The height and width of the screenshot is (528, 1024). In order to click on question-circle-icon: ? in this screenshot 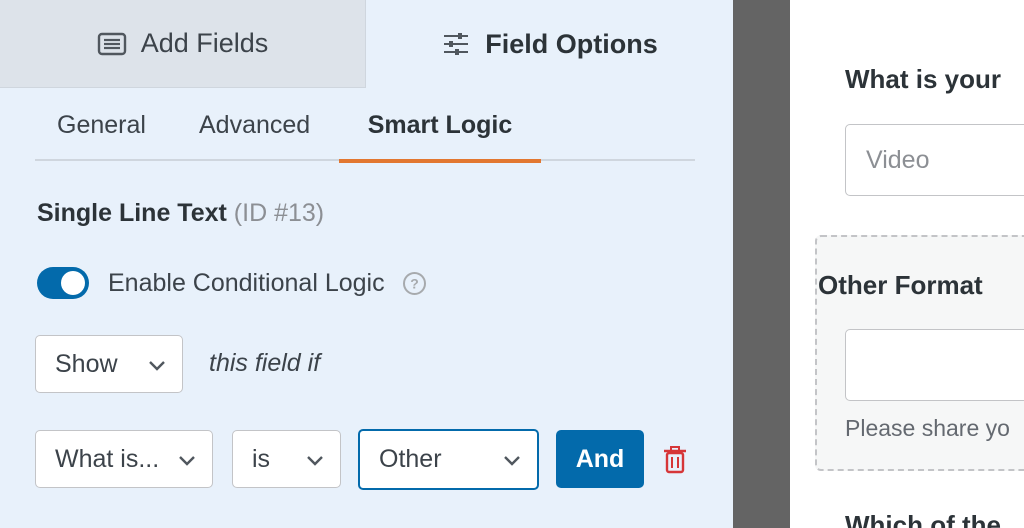, I will do `click(414, 283)`.